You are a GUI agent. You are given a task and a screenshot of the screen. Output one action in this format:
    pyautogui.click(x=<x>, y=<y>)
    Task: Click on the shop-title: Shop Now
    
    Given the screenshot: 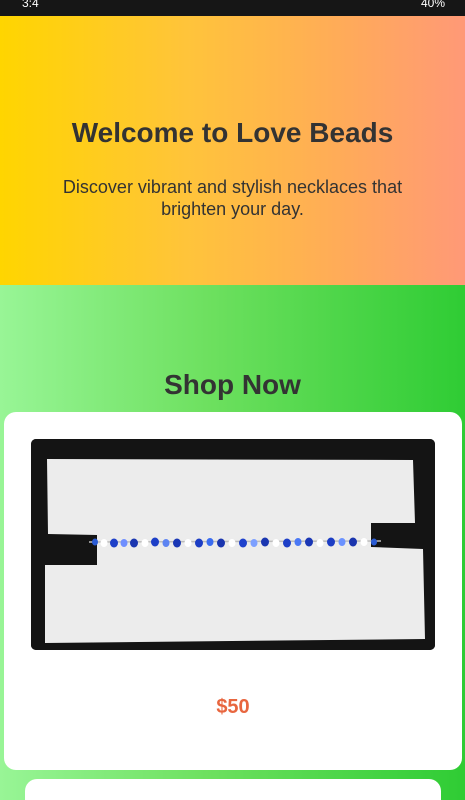 What is the action you would take?
    pyautogui.click(x=232, y=384)
    